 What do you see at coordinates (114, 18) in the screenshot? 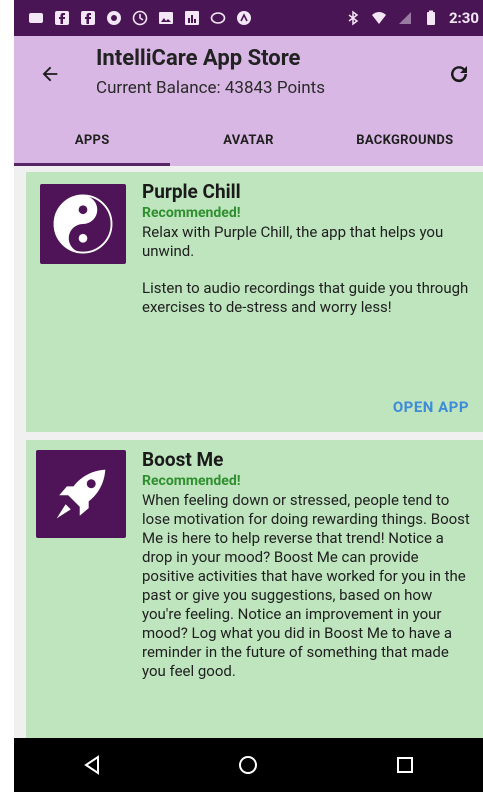
I see `app-icon` at bounding box center [114, 18].